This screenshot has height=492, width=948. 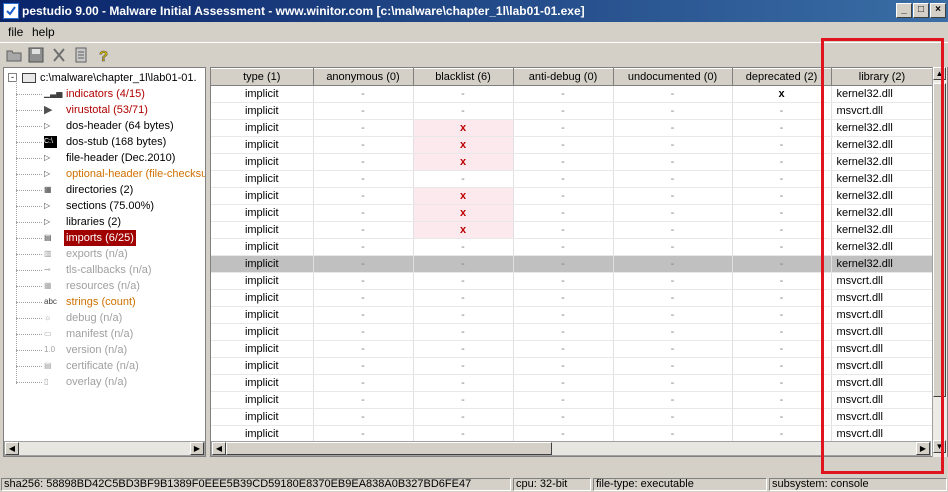 What do you see at coordinates (48, 237) in the screenshot?
I see `imports-icon: ▤` at bounding box center [48, 237].